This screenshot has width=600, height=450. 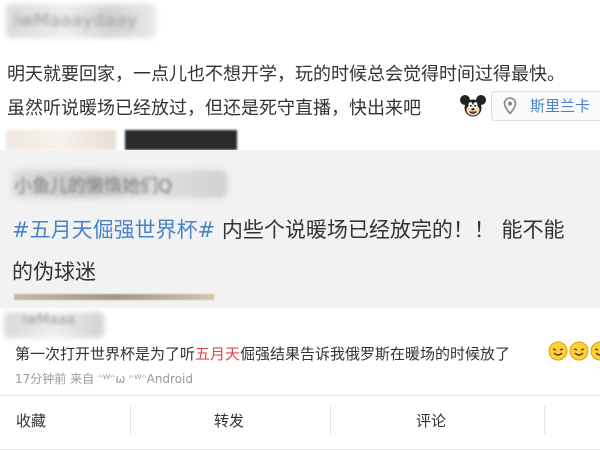 I want to click on comment-text: 第一次打开世界杯是为了听五月天倔强结果告诉我俄罗斯在暖场的时候放了, so click(x=262, y=353).